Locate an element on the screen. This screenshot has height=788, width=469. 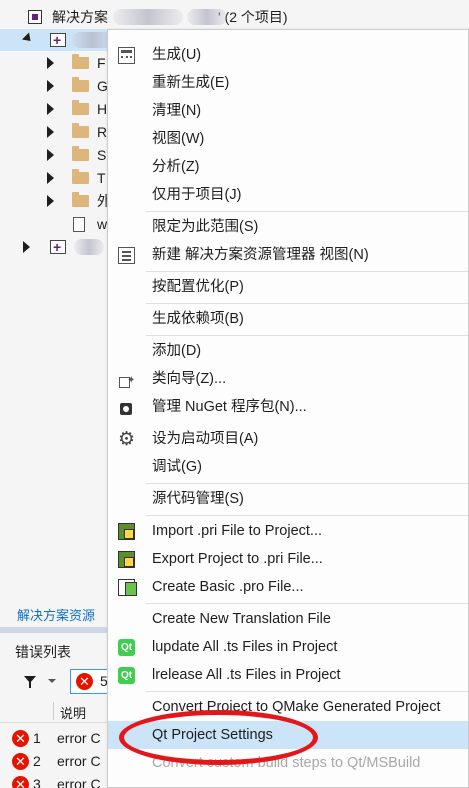
solution-icon is located at coordinates (35, 17).